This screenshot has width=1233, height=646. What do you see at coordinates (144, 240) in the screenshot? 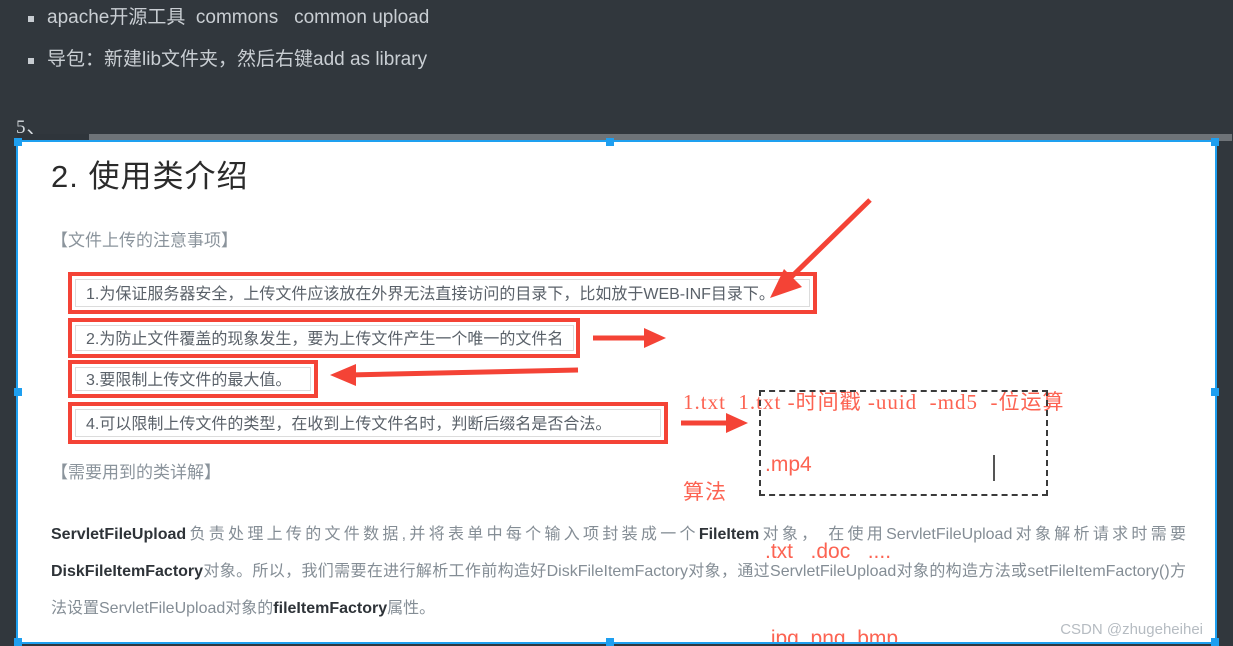
I see `section-heading-notes: 【文件上传的注意事项】` at bounding box center [144, 240].